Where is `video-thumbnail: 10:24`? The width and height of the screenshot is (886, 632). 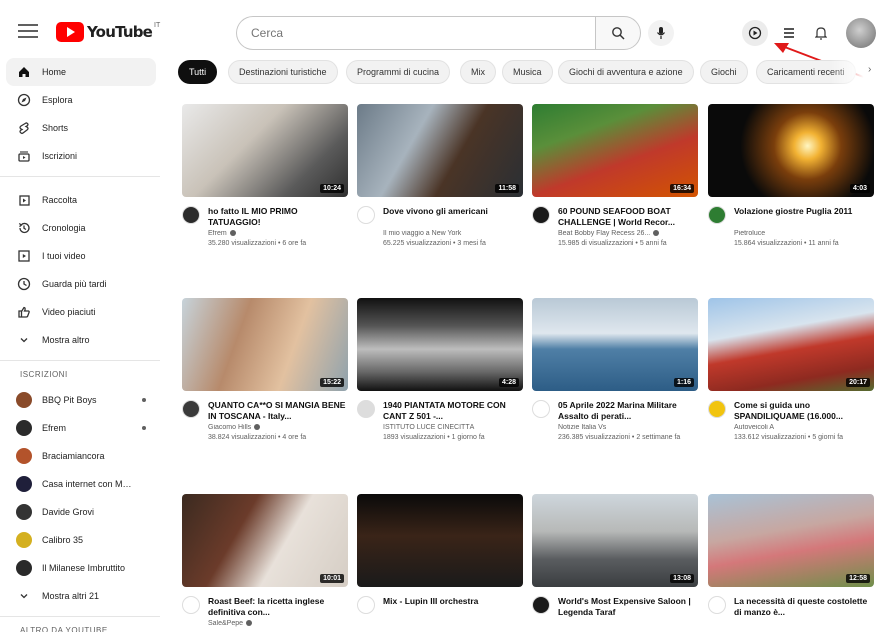
video-thumbnail: 10:24 is located at coordinates (265, 150).